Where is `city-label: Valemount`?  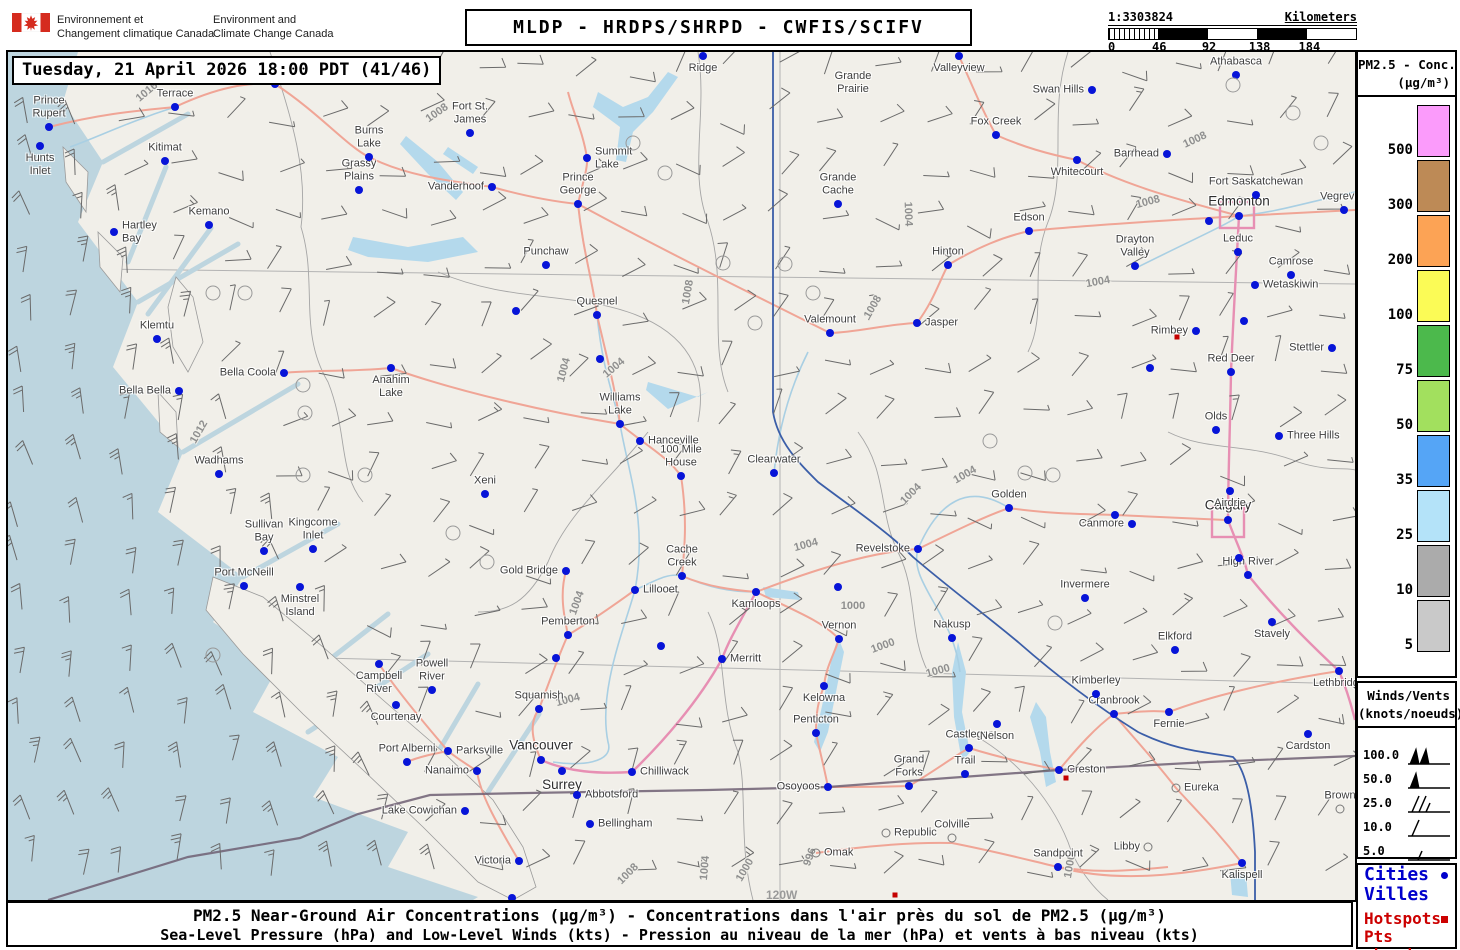 city-label: Valemount is located at coordinates (830, 319).